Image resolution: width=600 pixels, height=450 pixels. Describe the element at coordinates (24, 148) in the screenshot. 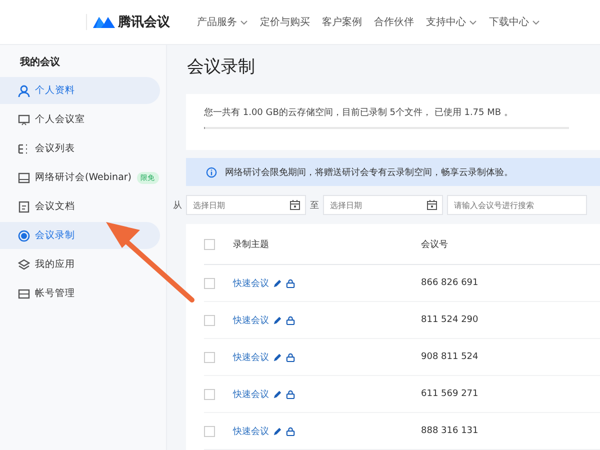

I see `list-icon` at that location.